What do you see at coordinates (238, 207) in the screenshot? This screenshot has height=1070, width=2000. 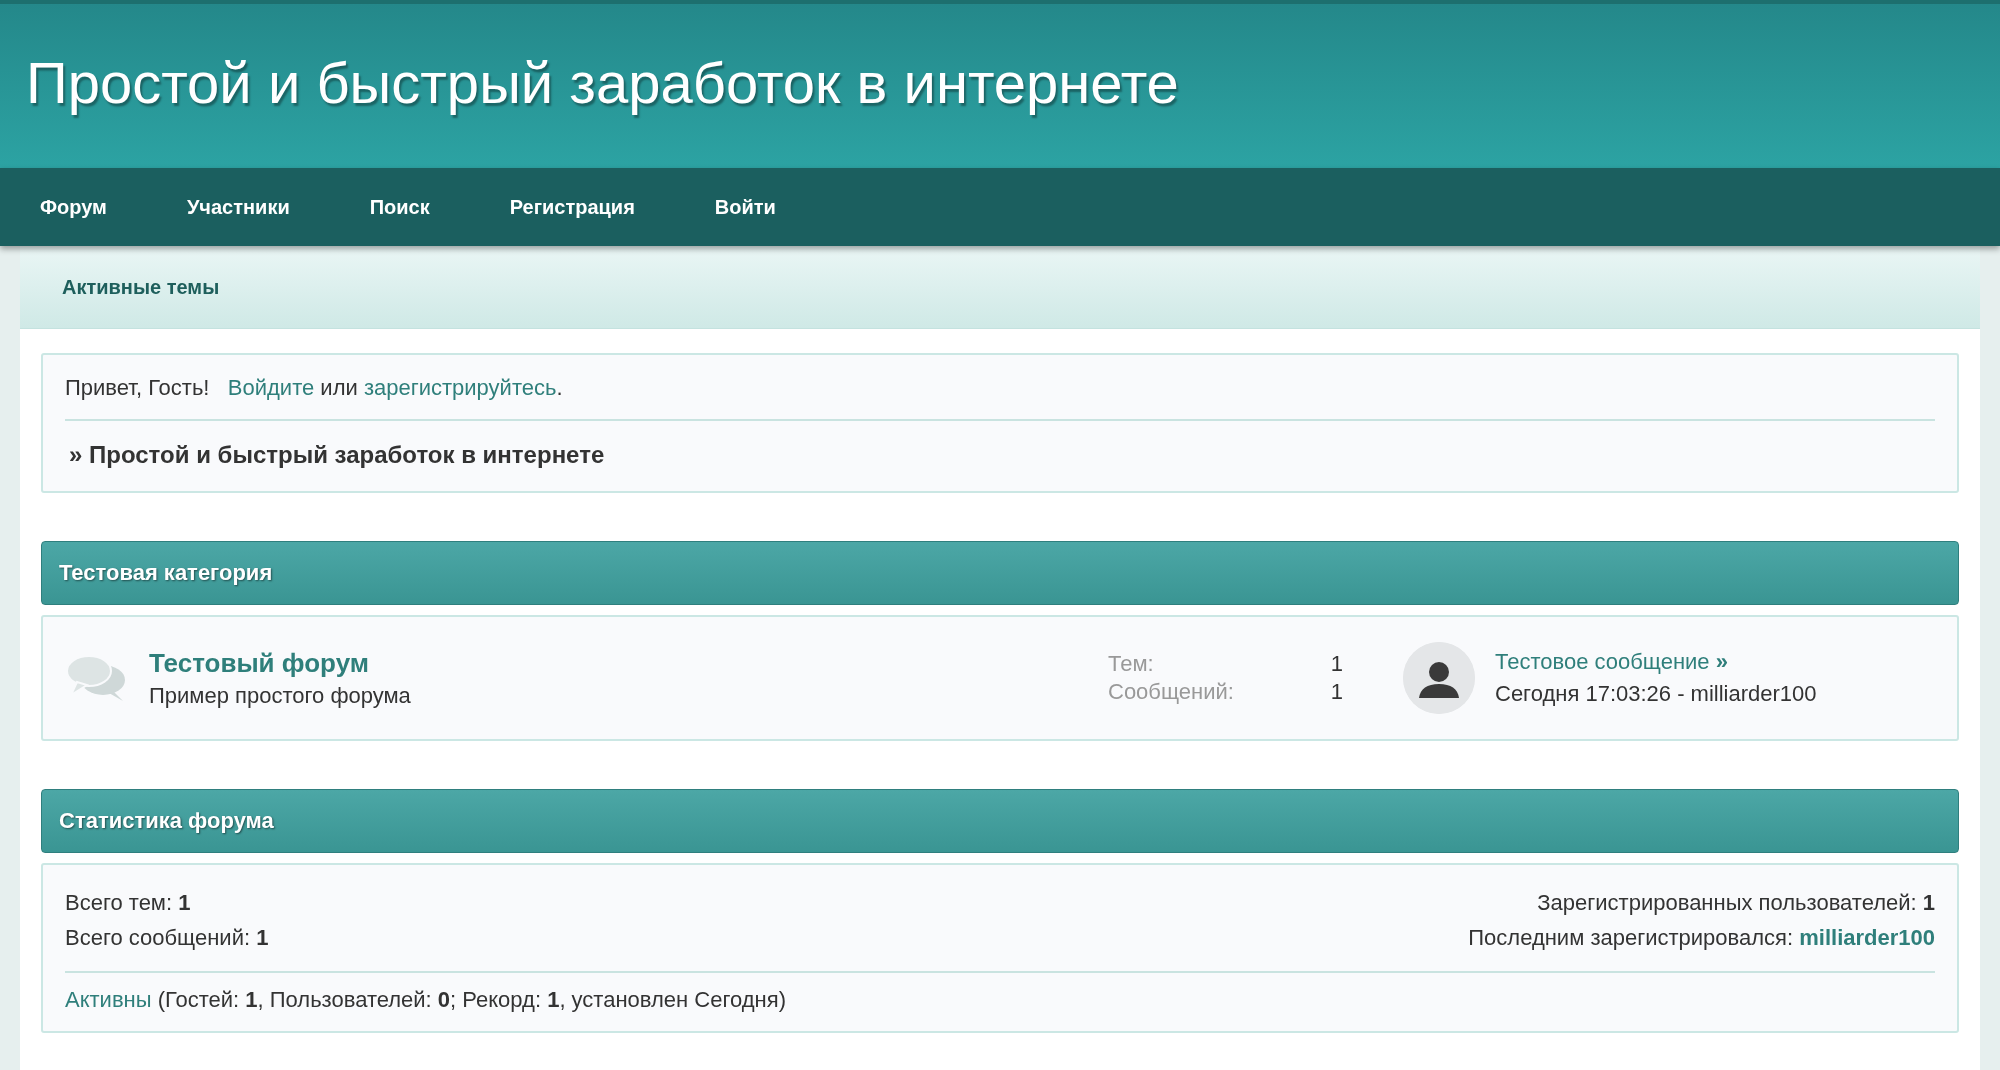 I see `nav-link: Участники` at bounding box center [238, 207].